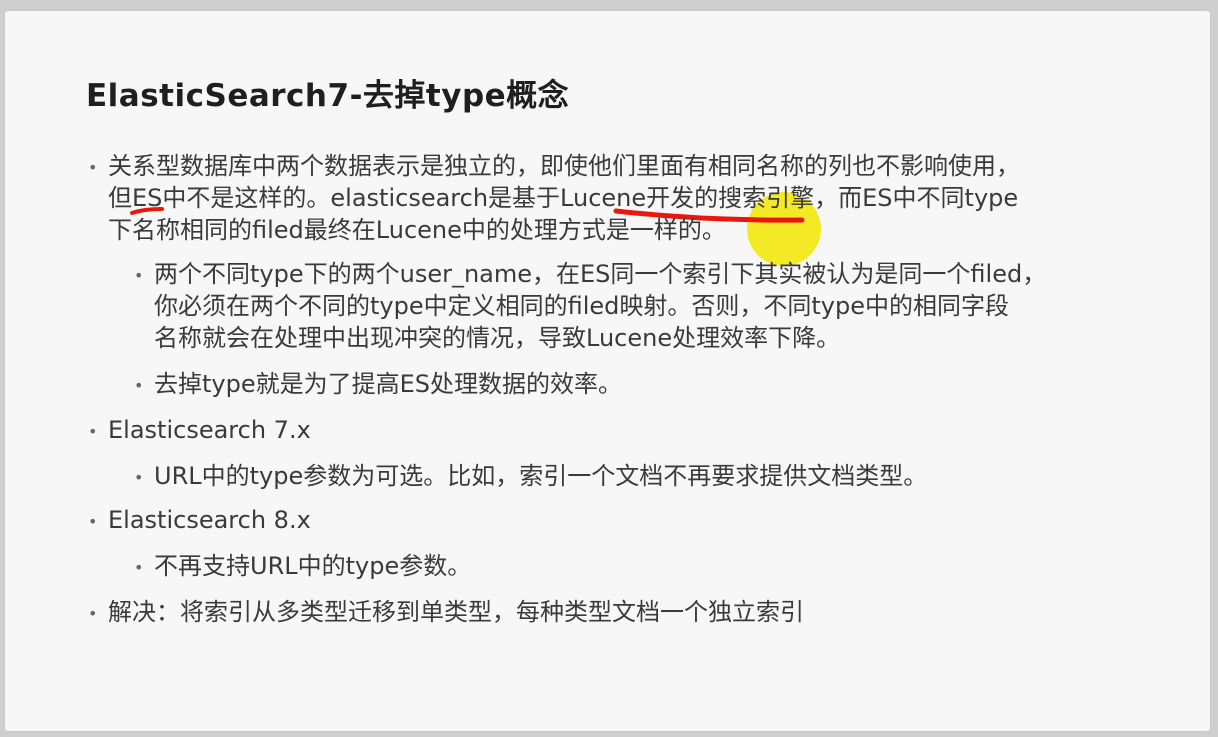 This screenshot has width=1218, height=737. What do you see at coordinates (417, 230) in the screenshot?
I see `bullet-1-line-3: 下名称相同的filed最终在Lucene中的处理方式是一样的。` at bounding box center [417, 230].